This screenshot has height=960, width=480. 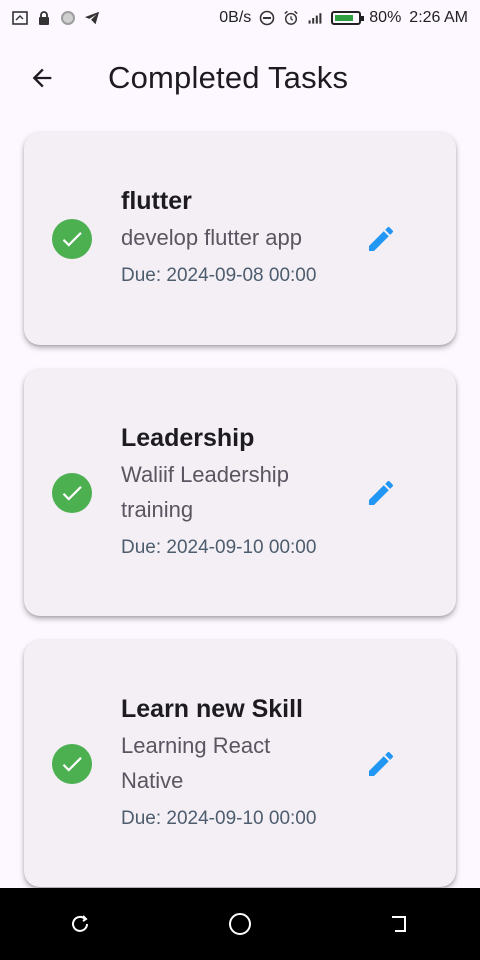 I want to click on task-title: flutter, so click(x=156, y=201).